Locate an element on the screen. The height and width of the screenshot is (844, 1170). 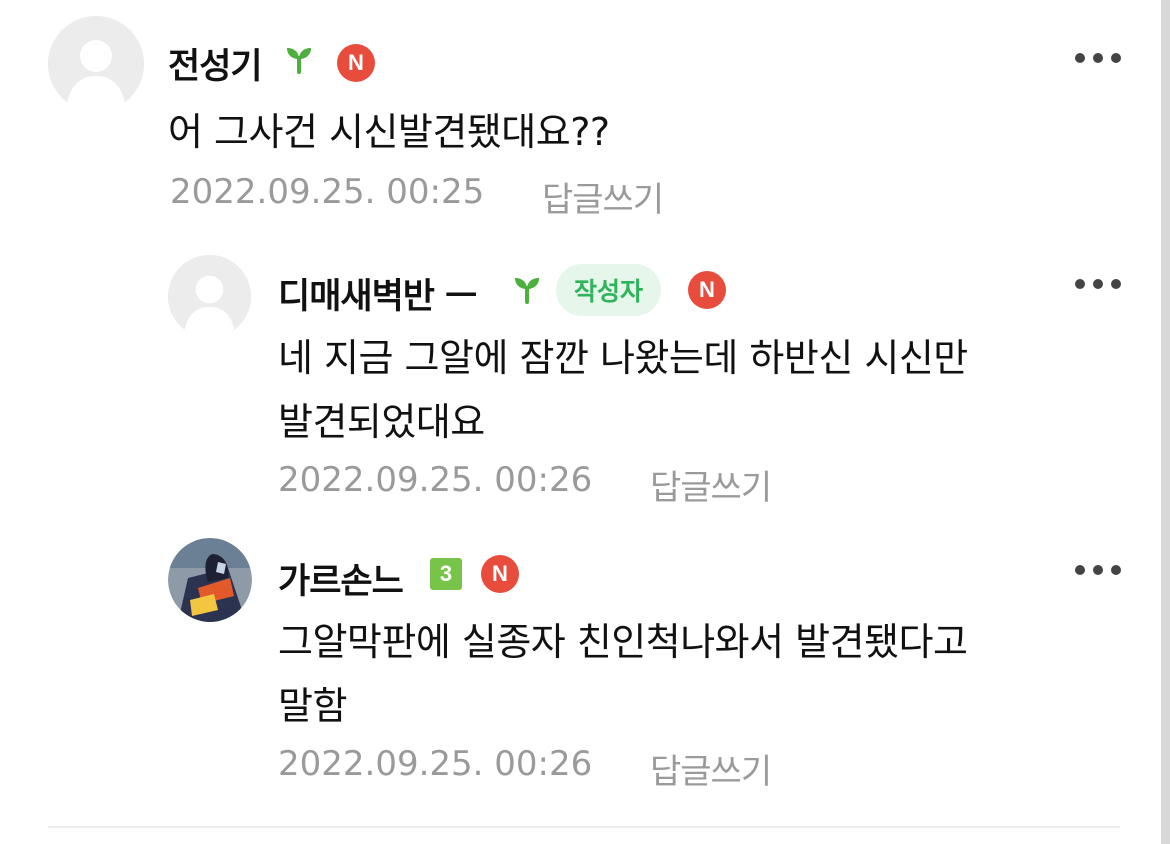
new-badge: N is located at coordinates (500, 574).